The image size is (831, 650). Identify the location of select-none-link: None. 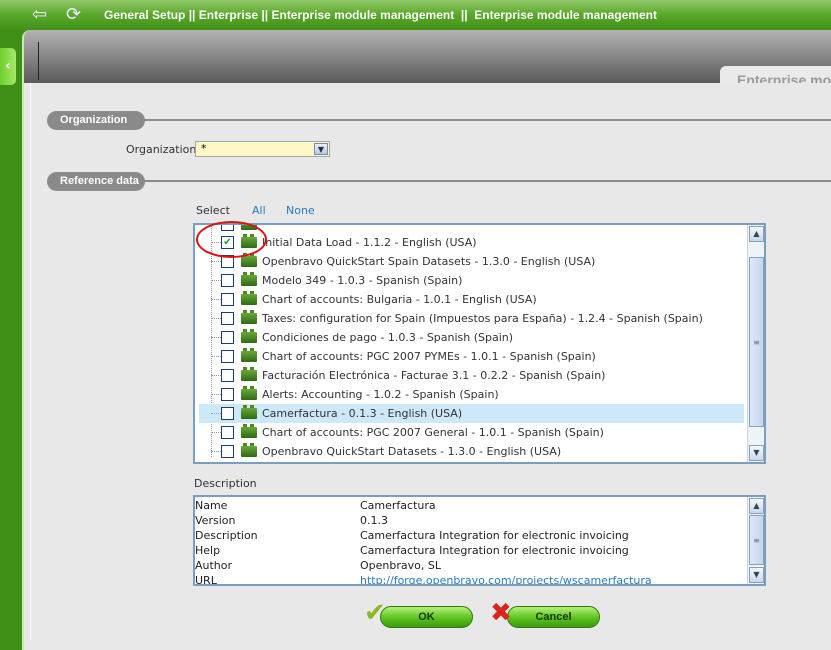
(300, 210).